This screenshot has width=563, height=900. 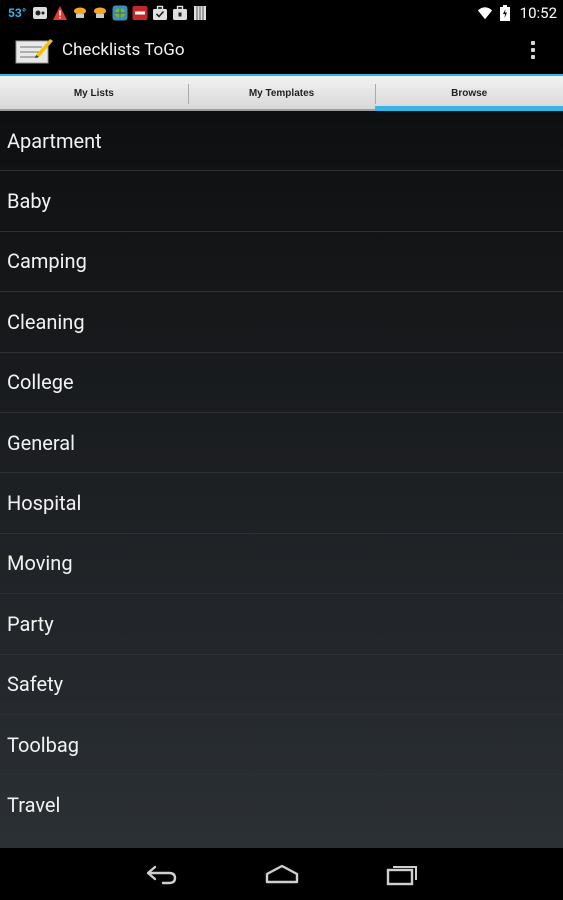 I want to click on list-item: Baby, so click(x=281, y=201).